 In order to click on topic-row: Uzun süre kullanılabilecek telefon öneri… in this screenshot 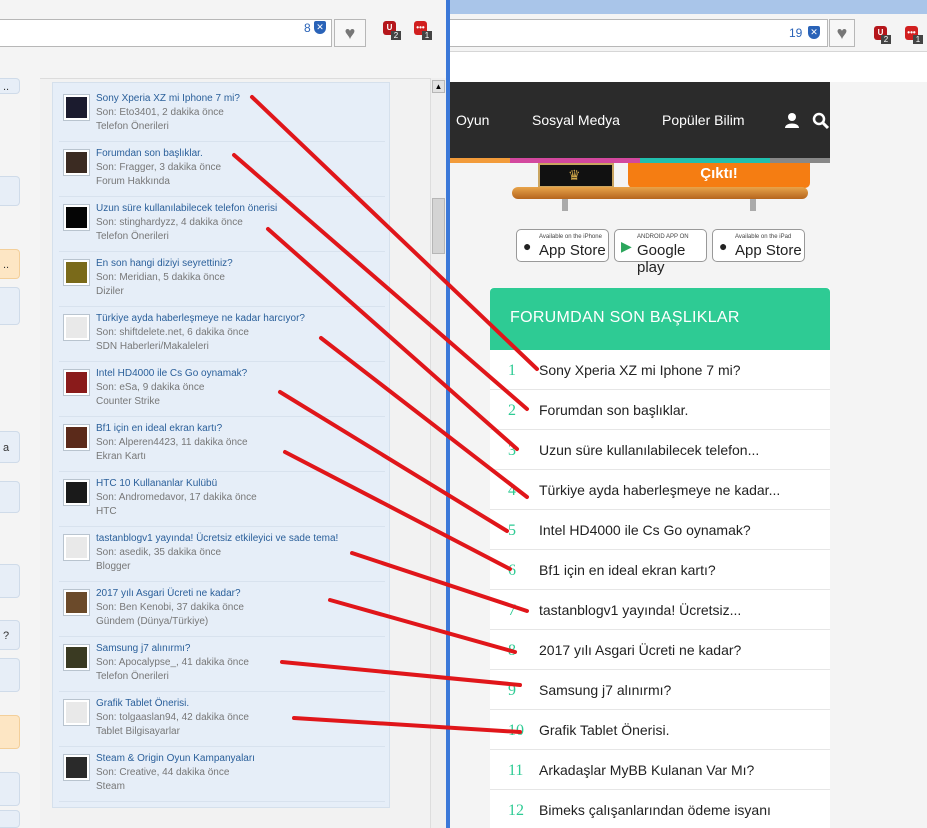, I will do `click(222, 224)`.